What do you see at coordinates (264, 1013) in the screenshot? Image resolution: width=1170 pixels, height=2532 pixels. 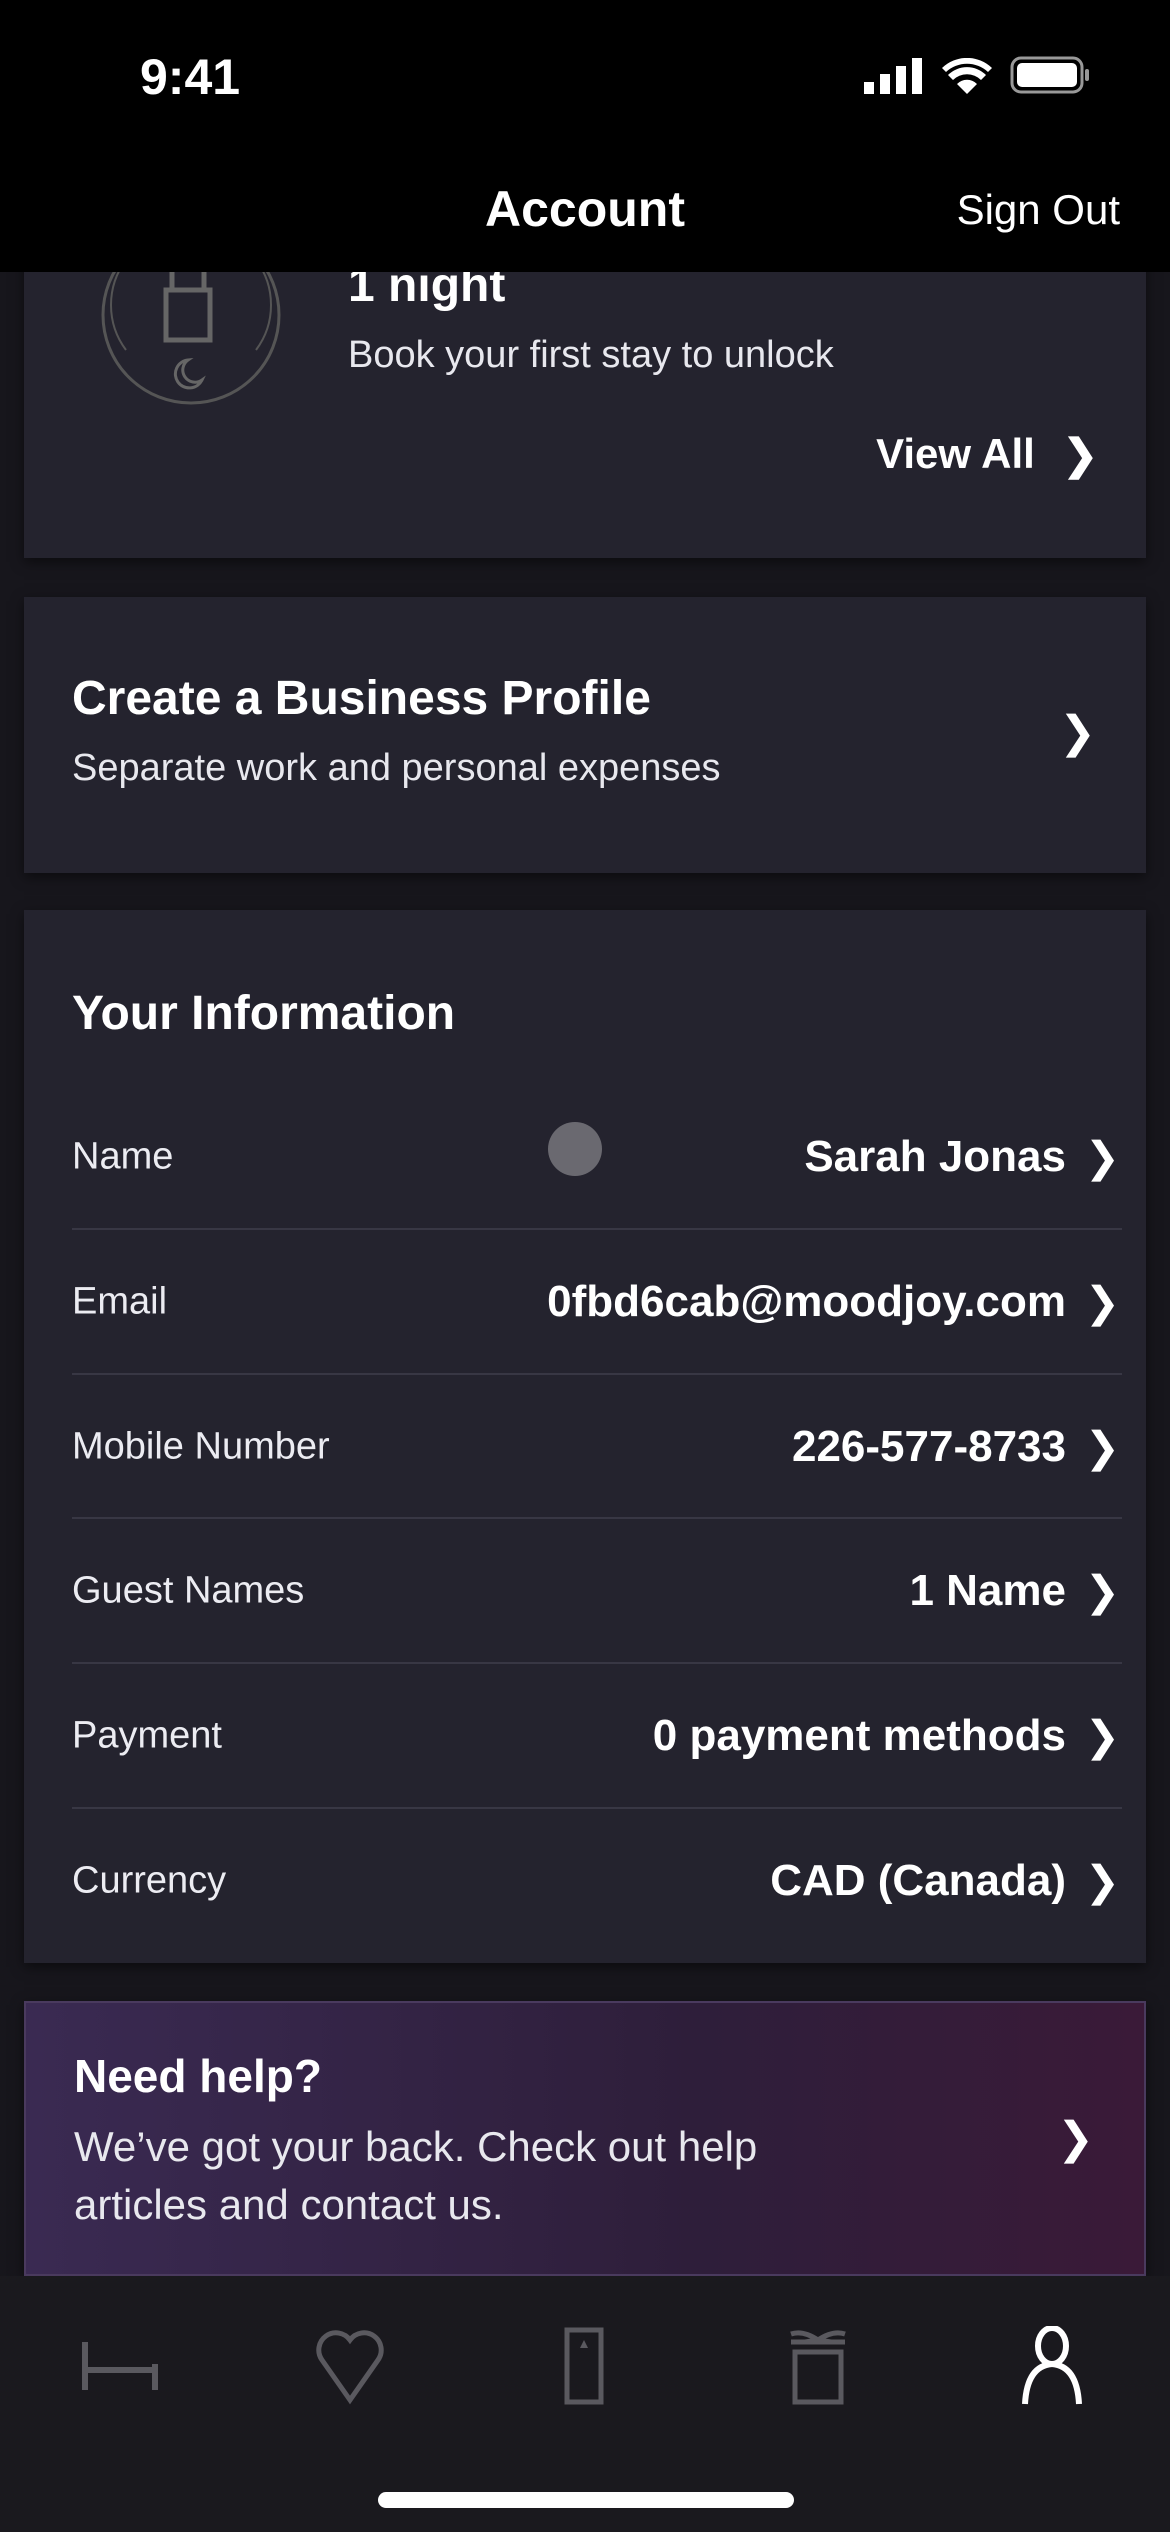 I see `info-title: Your Information` at bounding box center [264, 1013].